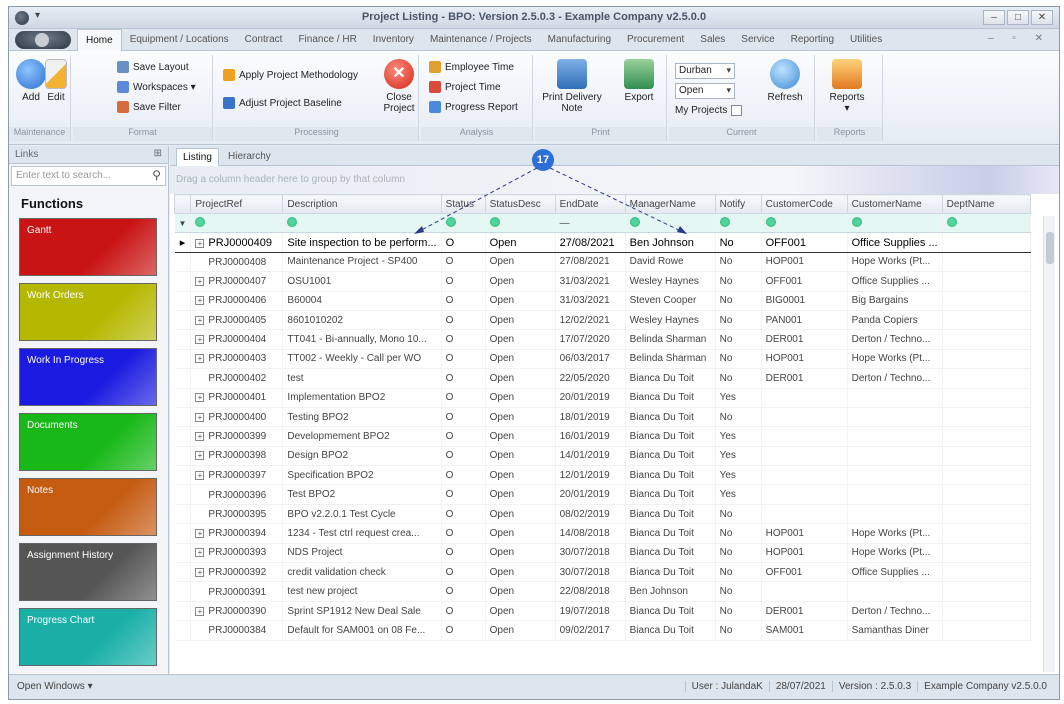 This screenshot has width=1064, height=704. I want to click on filter-cell-description, so click(362, 223).